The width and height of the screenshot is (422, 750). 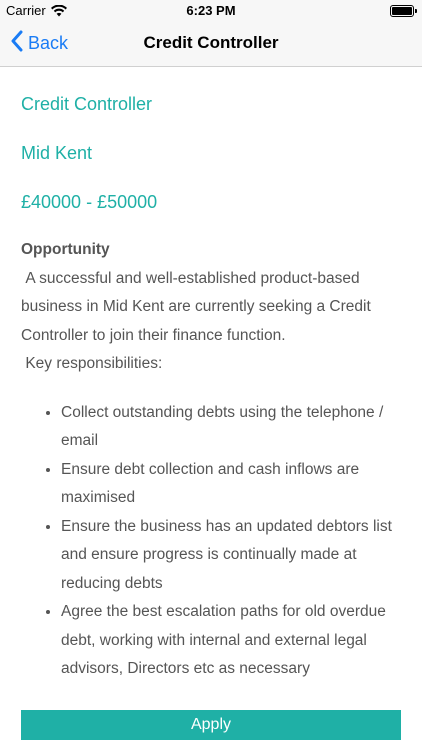 I want to click on job-title: Credit Controller, so click(x=87, y=104).